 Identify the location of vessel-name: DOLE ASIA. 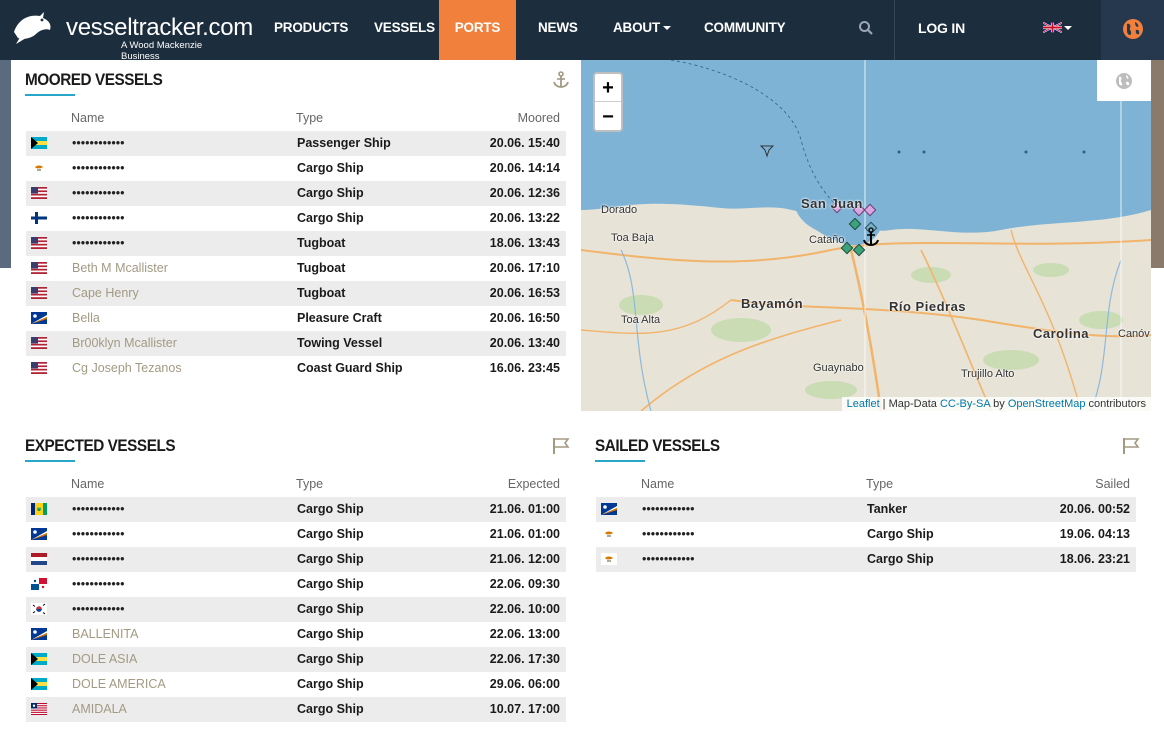
(104, 659).